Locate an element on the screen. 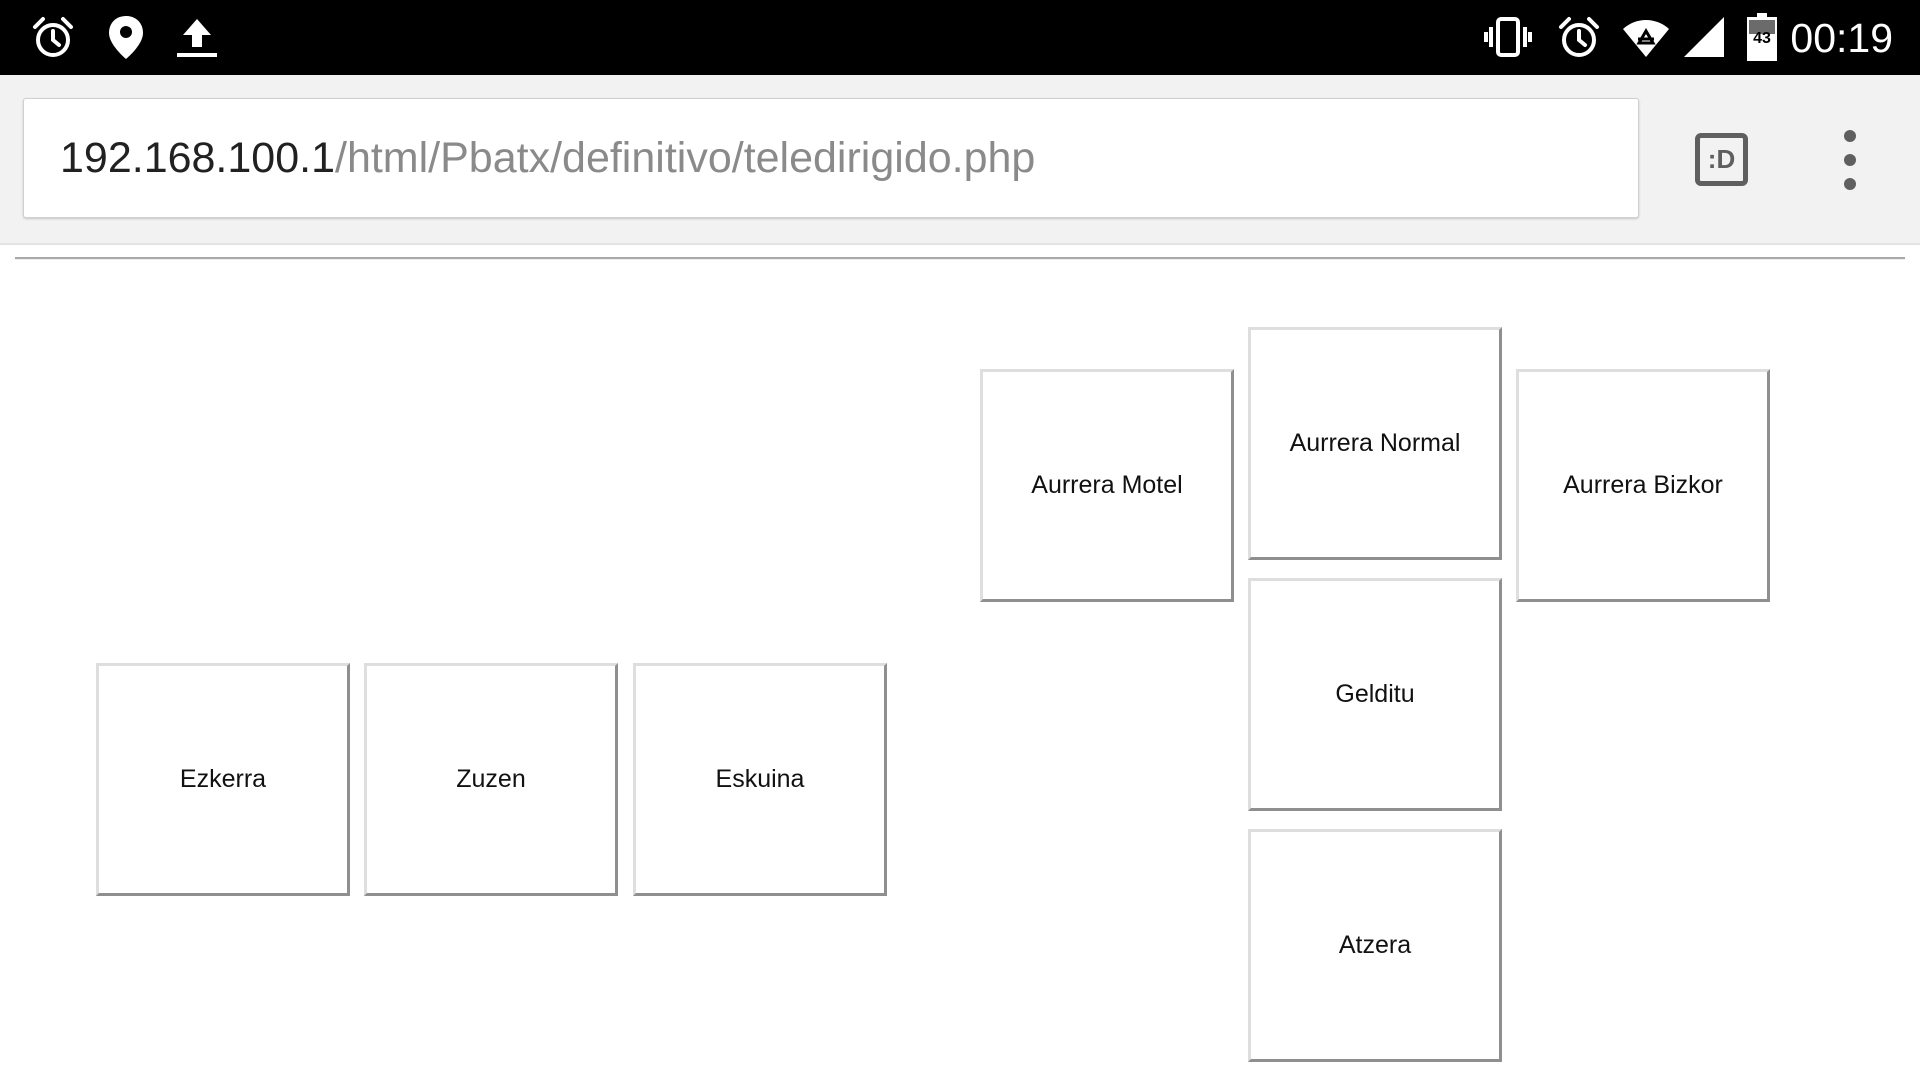  aurrera-bizkor-label: Aurrera Bizkor is located at coordinates (1643, 485).